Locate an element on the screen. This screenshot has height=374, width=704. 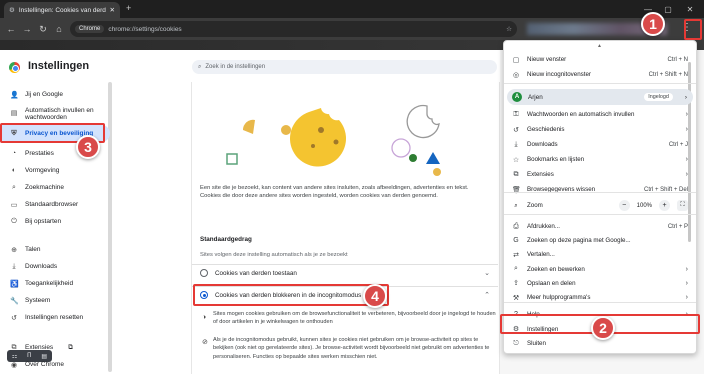
shortcut-text: Ctrl + Shift + N is located at coordinates (668, 74).